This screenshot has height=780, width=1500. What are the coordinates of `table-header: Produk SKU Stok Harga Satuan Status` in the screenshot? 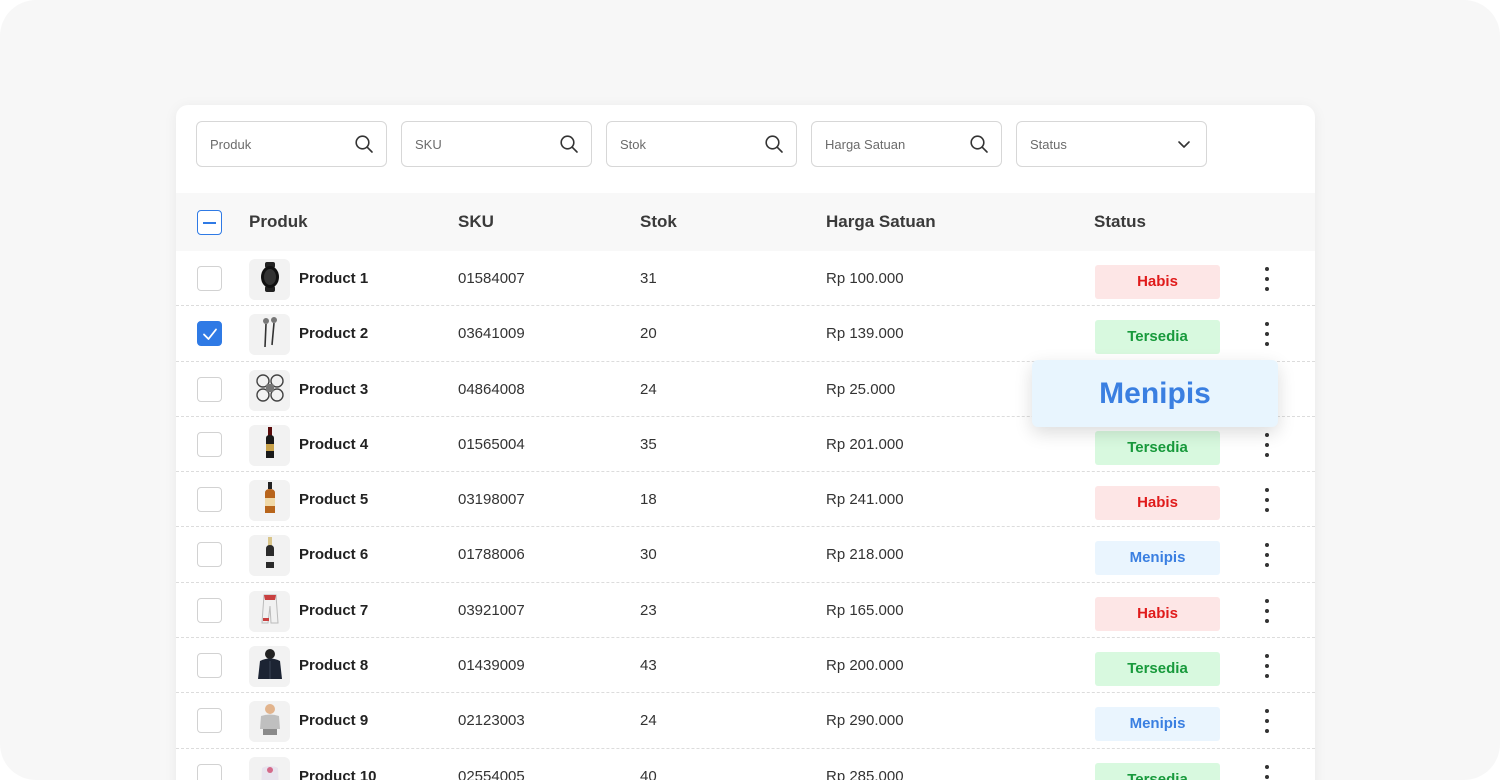 It's located at (745, 222).